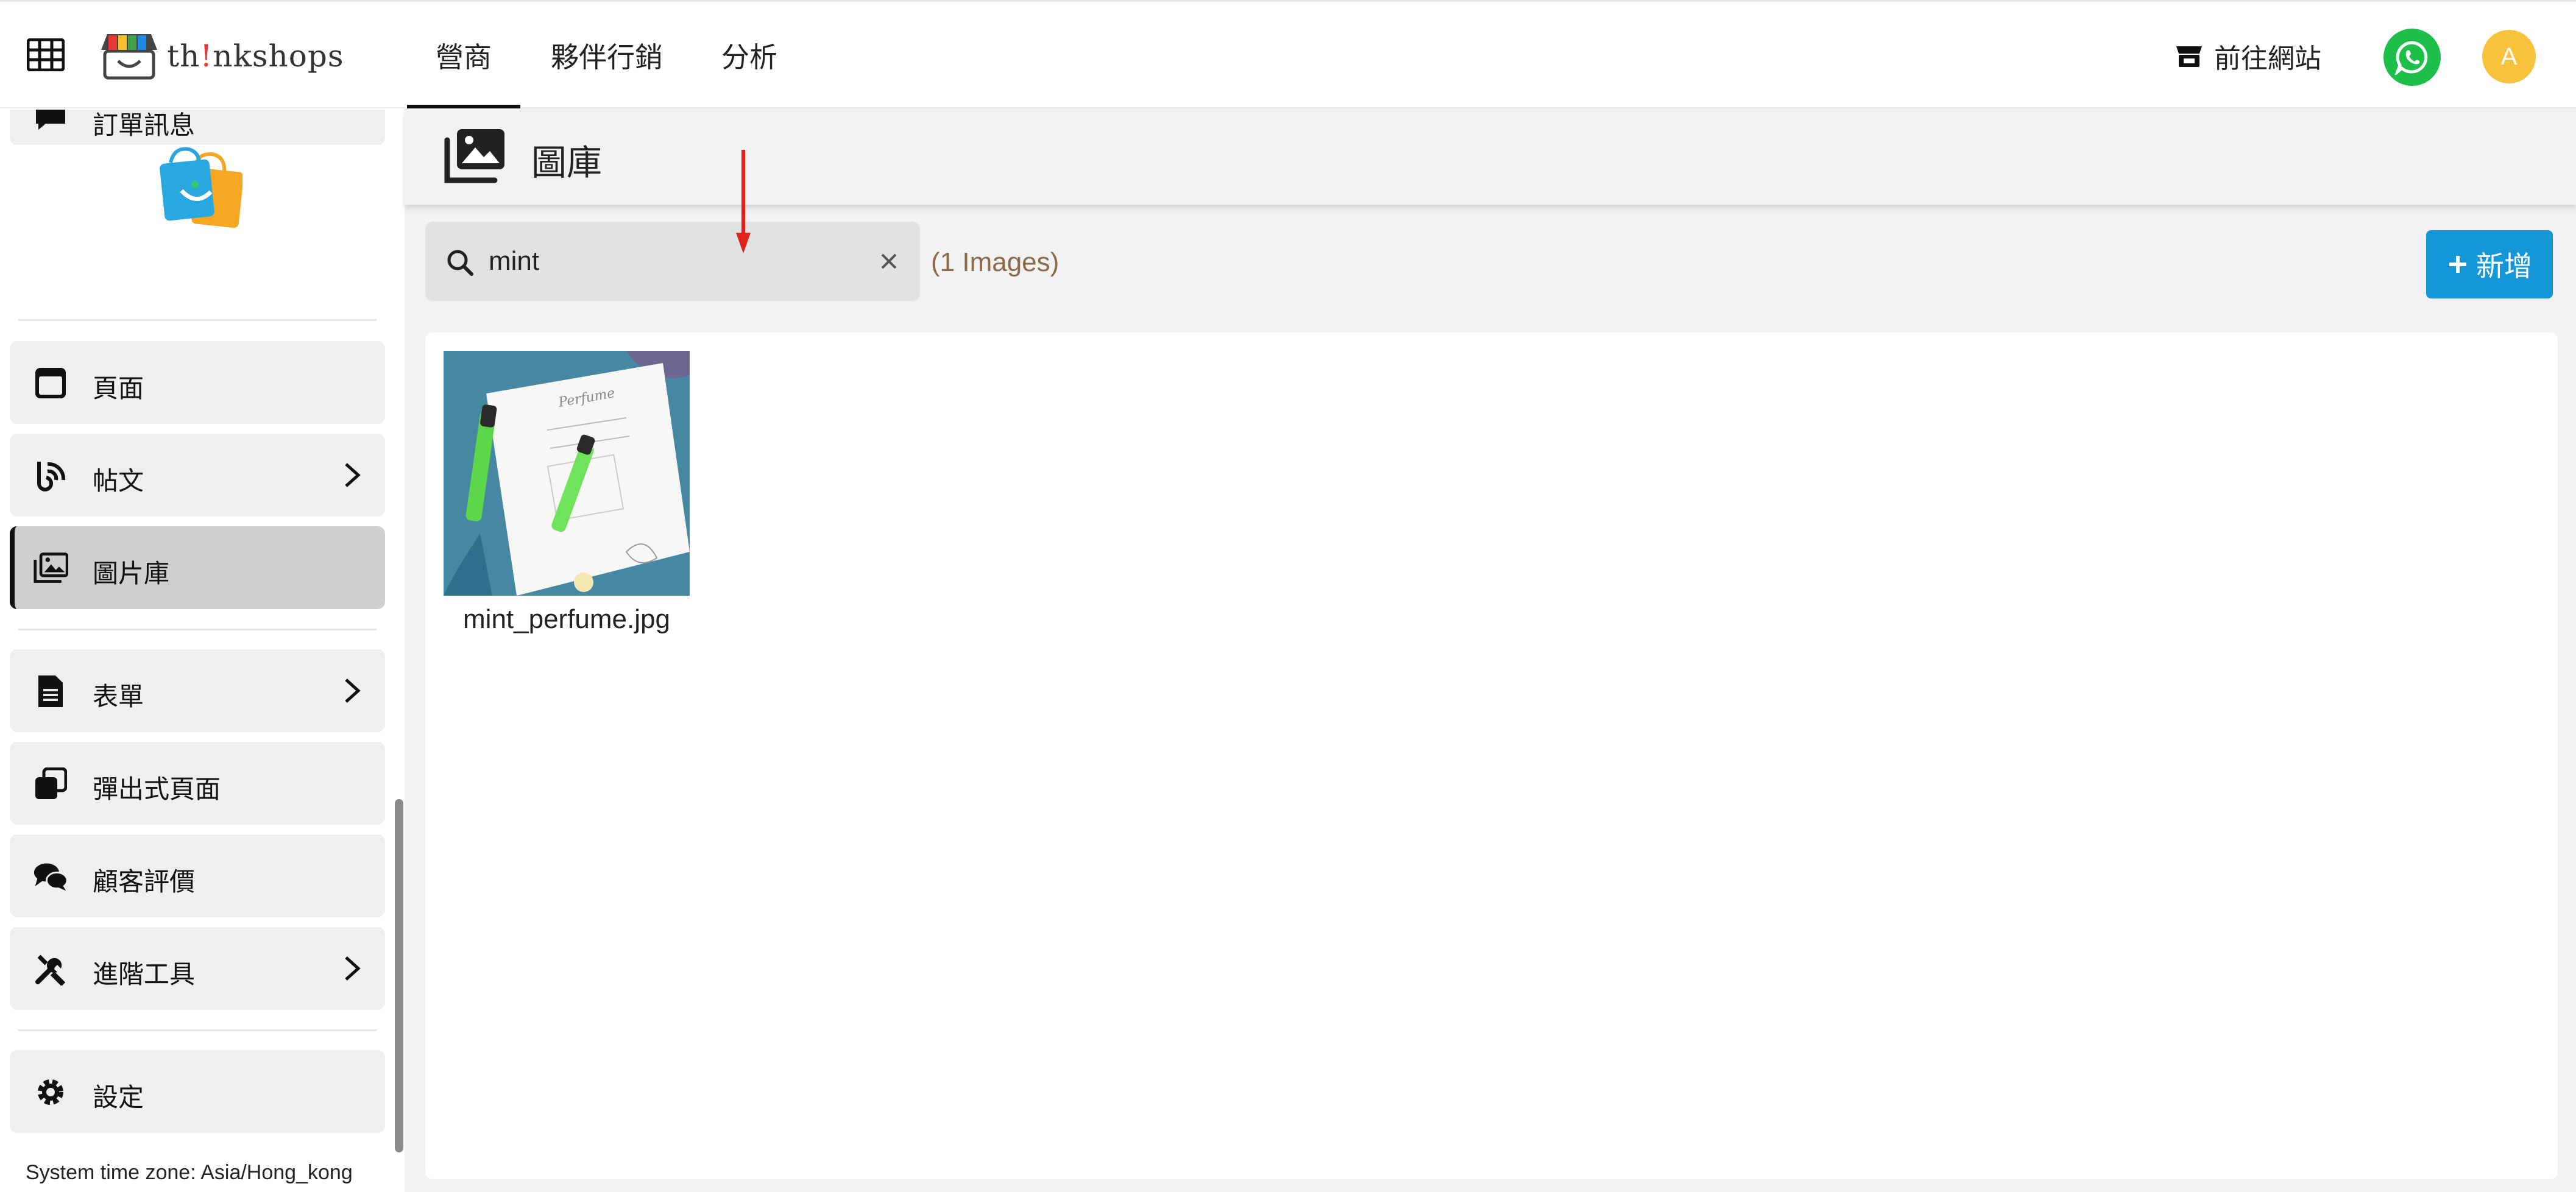 Image resolution: width=2576 pixels, height=1192 pixels. I want to click on blog-icon, so click(50, 475).